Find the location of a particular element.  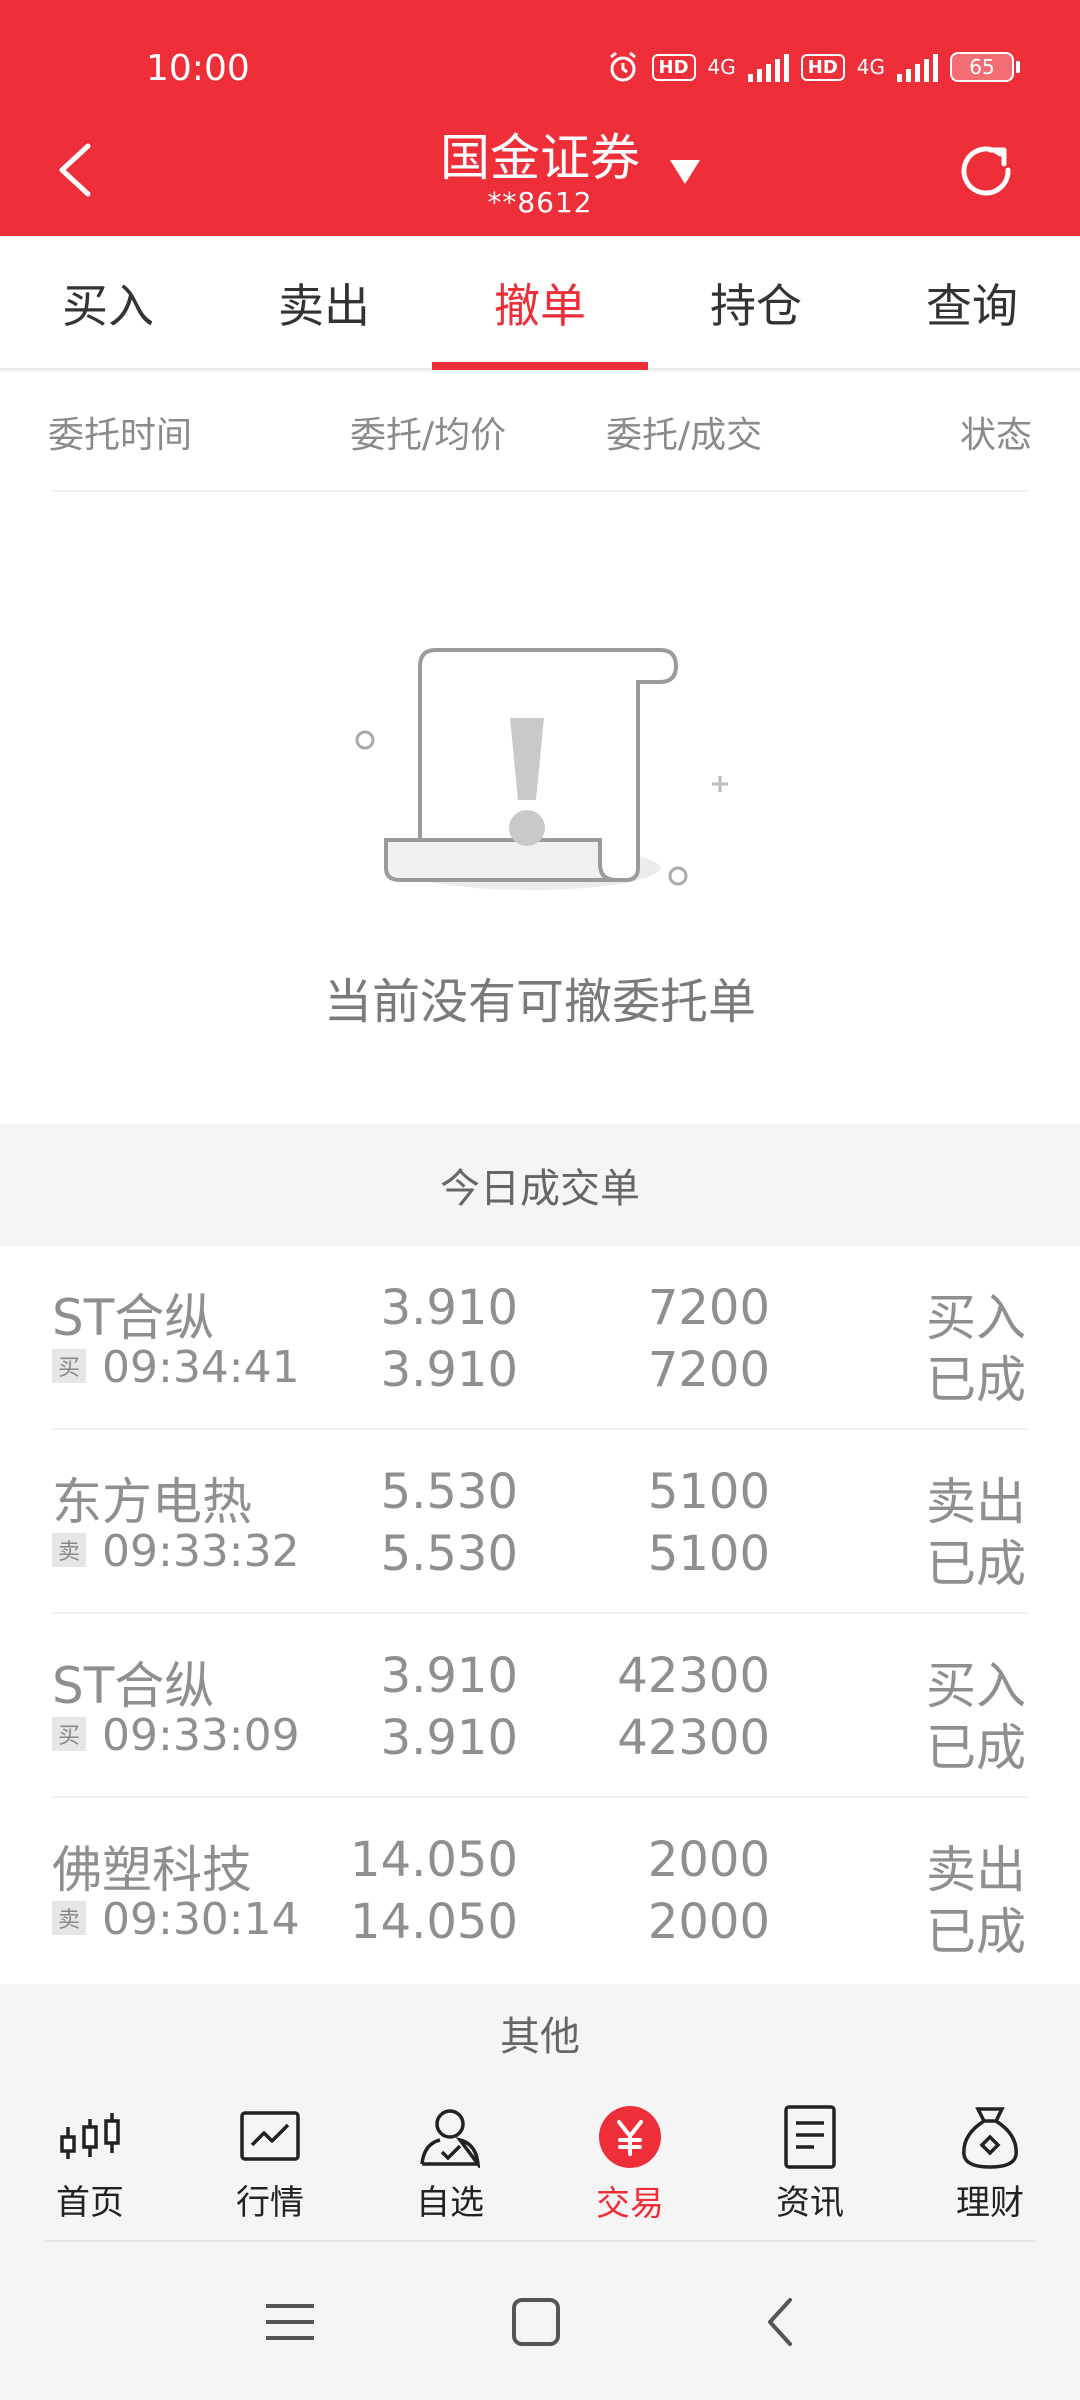

status-time: 10:00 is located at coordinates (198, 68).